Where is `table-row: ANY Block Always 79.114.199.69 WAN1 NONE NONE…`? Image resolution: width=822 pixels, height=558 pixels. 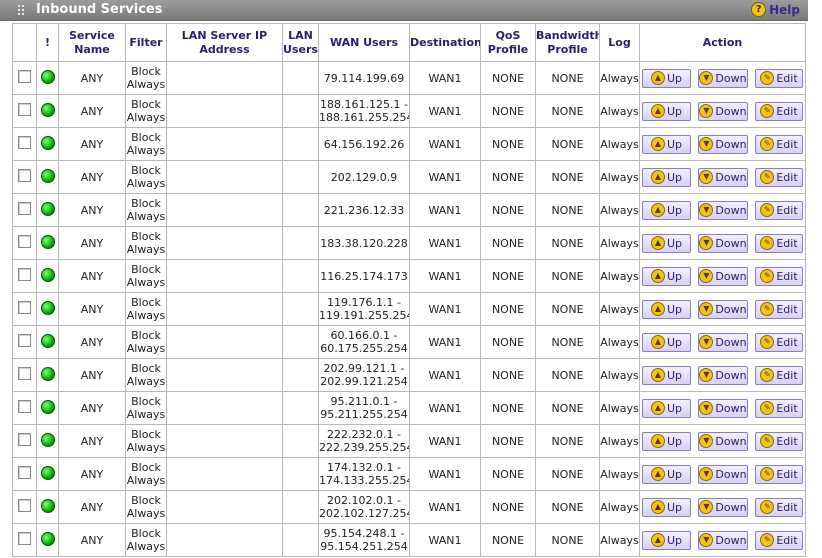
table-row: ANY Block Always 79.114.199.69 WAN1 NONE NONE… is located at coordinates (409, 78).